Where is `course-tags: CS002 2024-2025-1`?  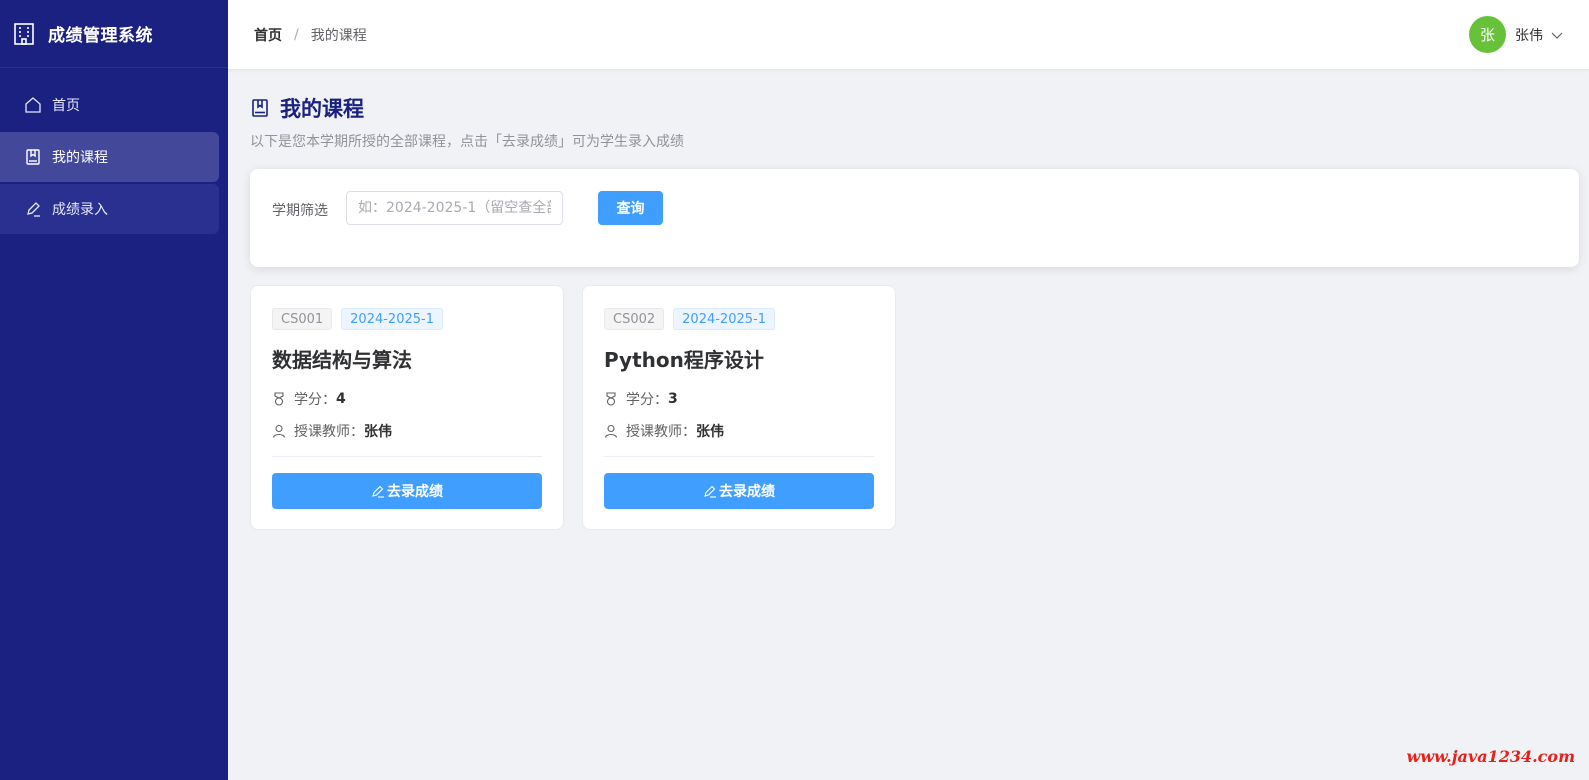 course-tags: CS002 2024-2025-1 is located at coordinates (739, 319).